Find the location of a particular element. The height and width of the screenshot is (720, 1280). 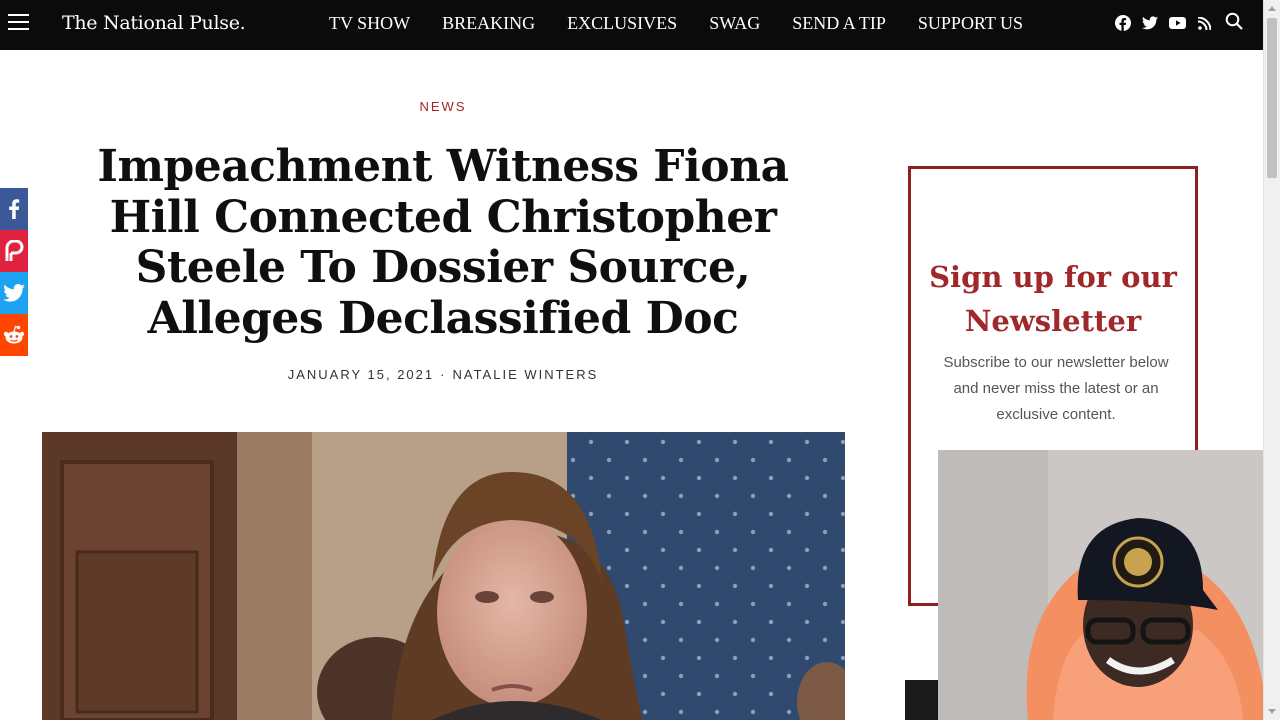

article-category: NEWS is located at coordinates (443, 106).